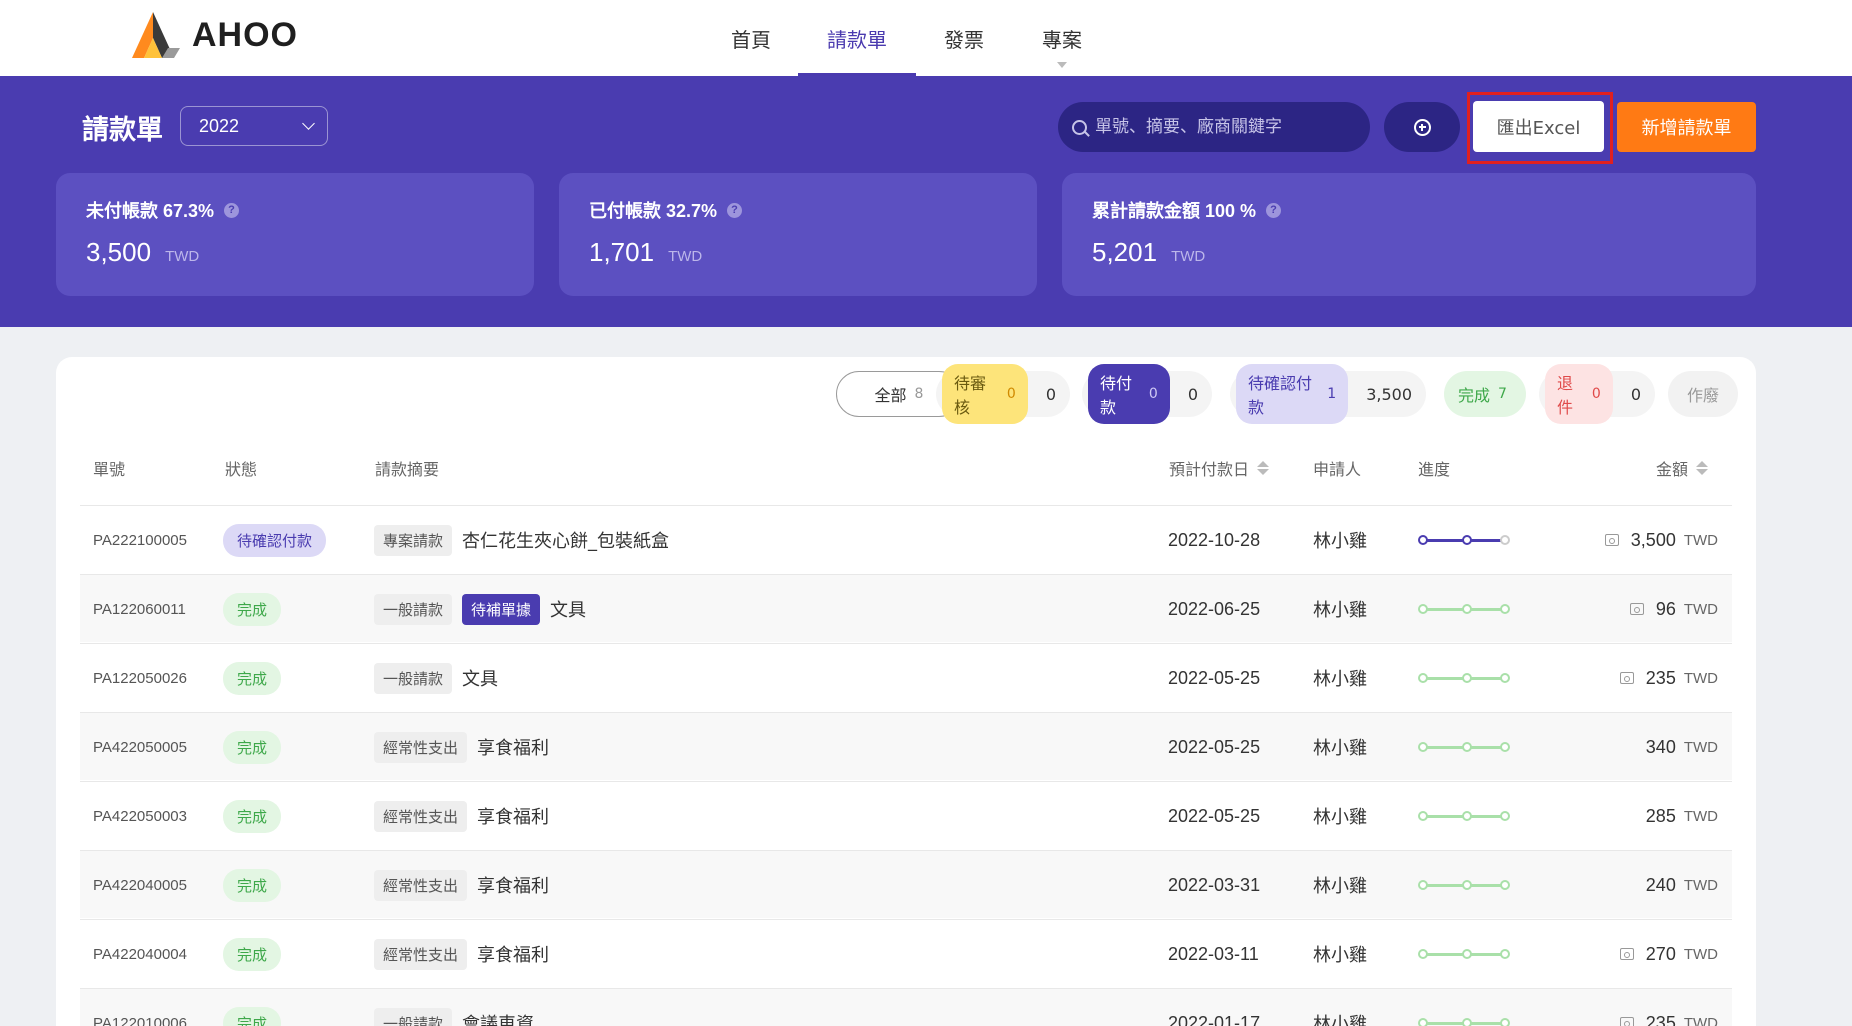  What do you see at coordinates (1409, 234) in the screenshot?
I see `stat-card-total: 累計請款金額 100 % ? 5,201 TWD` at bounding box center [1409, 234].